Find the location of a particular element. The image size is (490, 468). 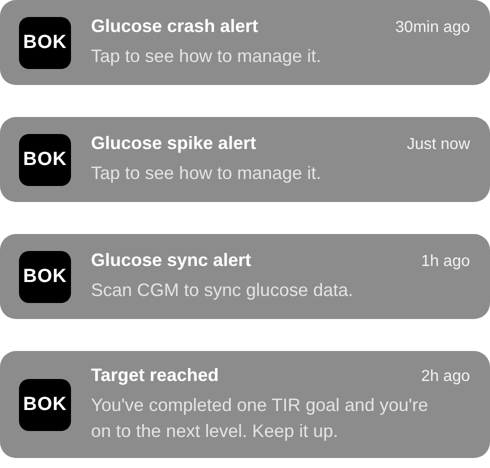

notification-time: 2h ago is located at coordinates (445, 377).